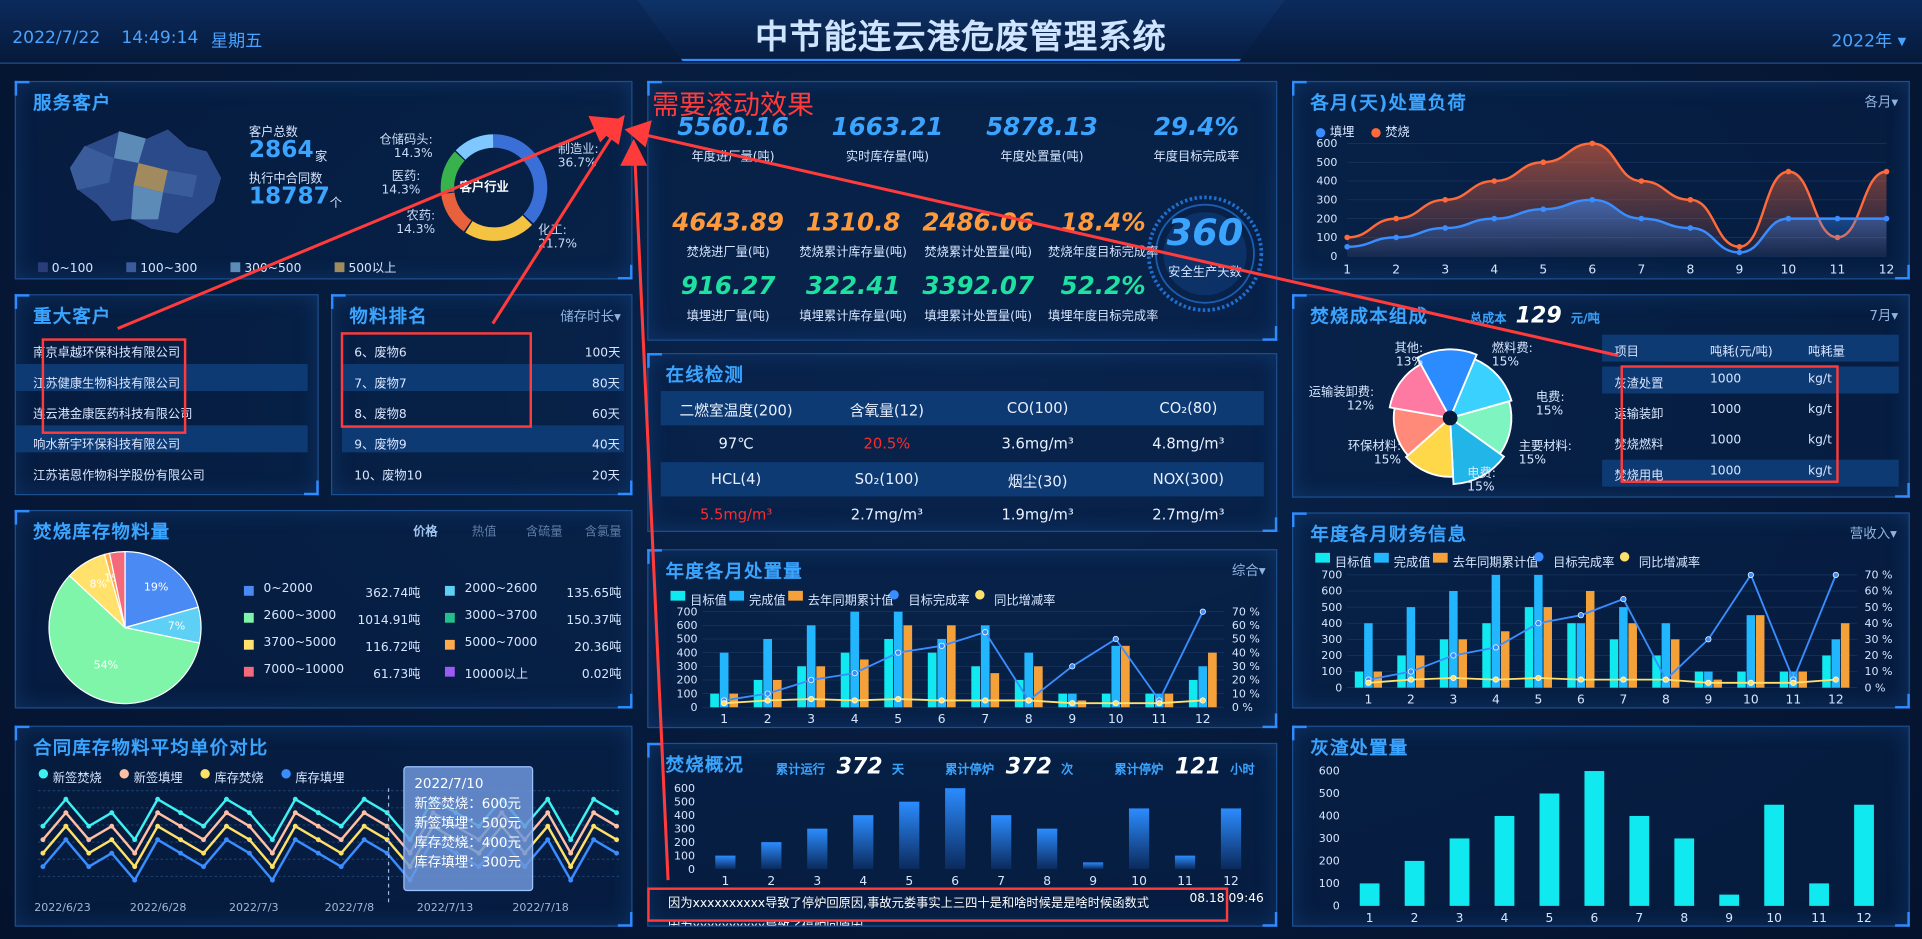  I want to click on panel-title: 焚烧成本组成, so click(1369, 316).